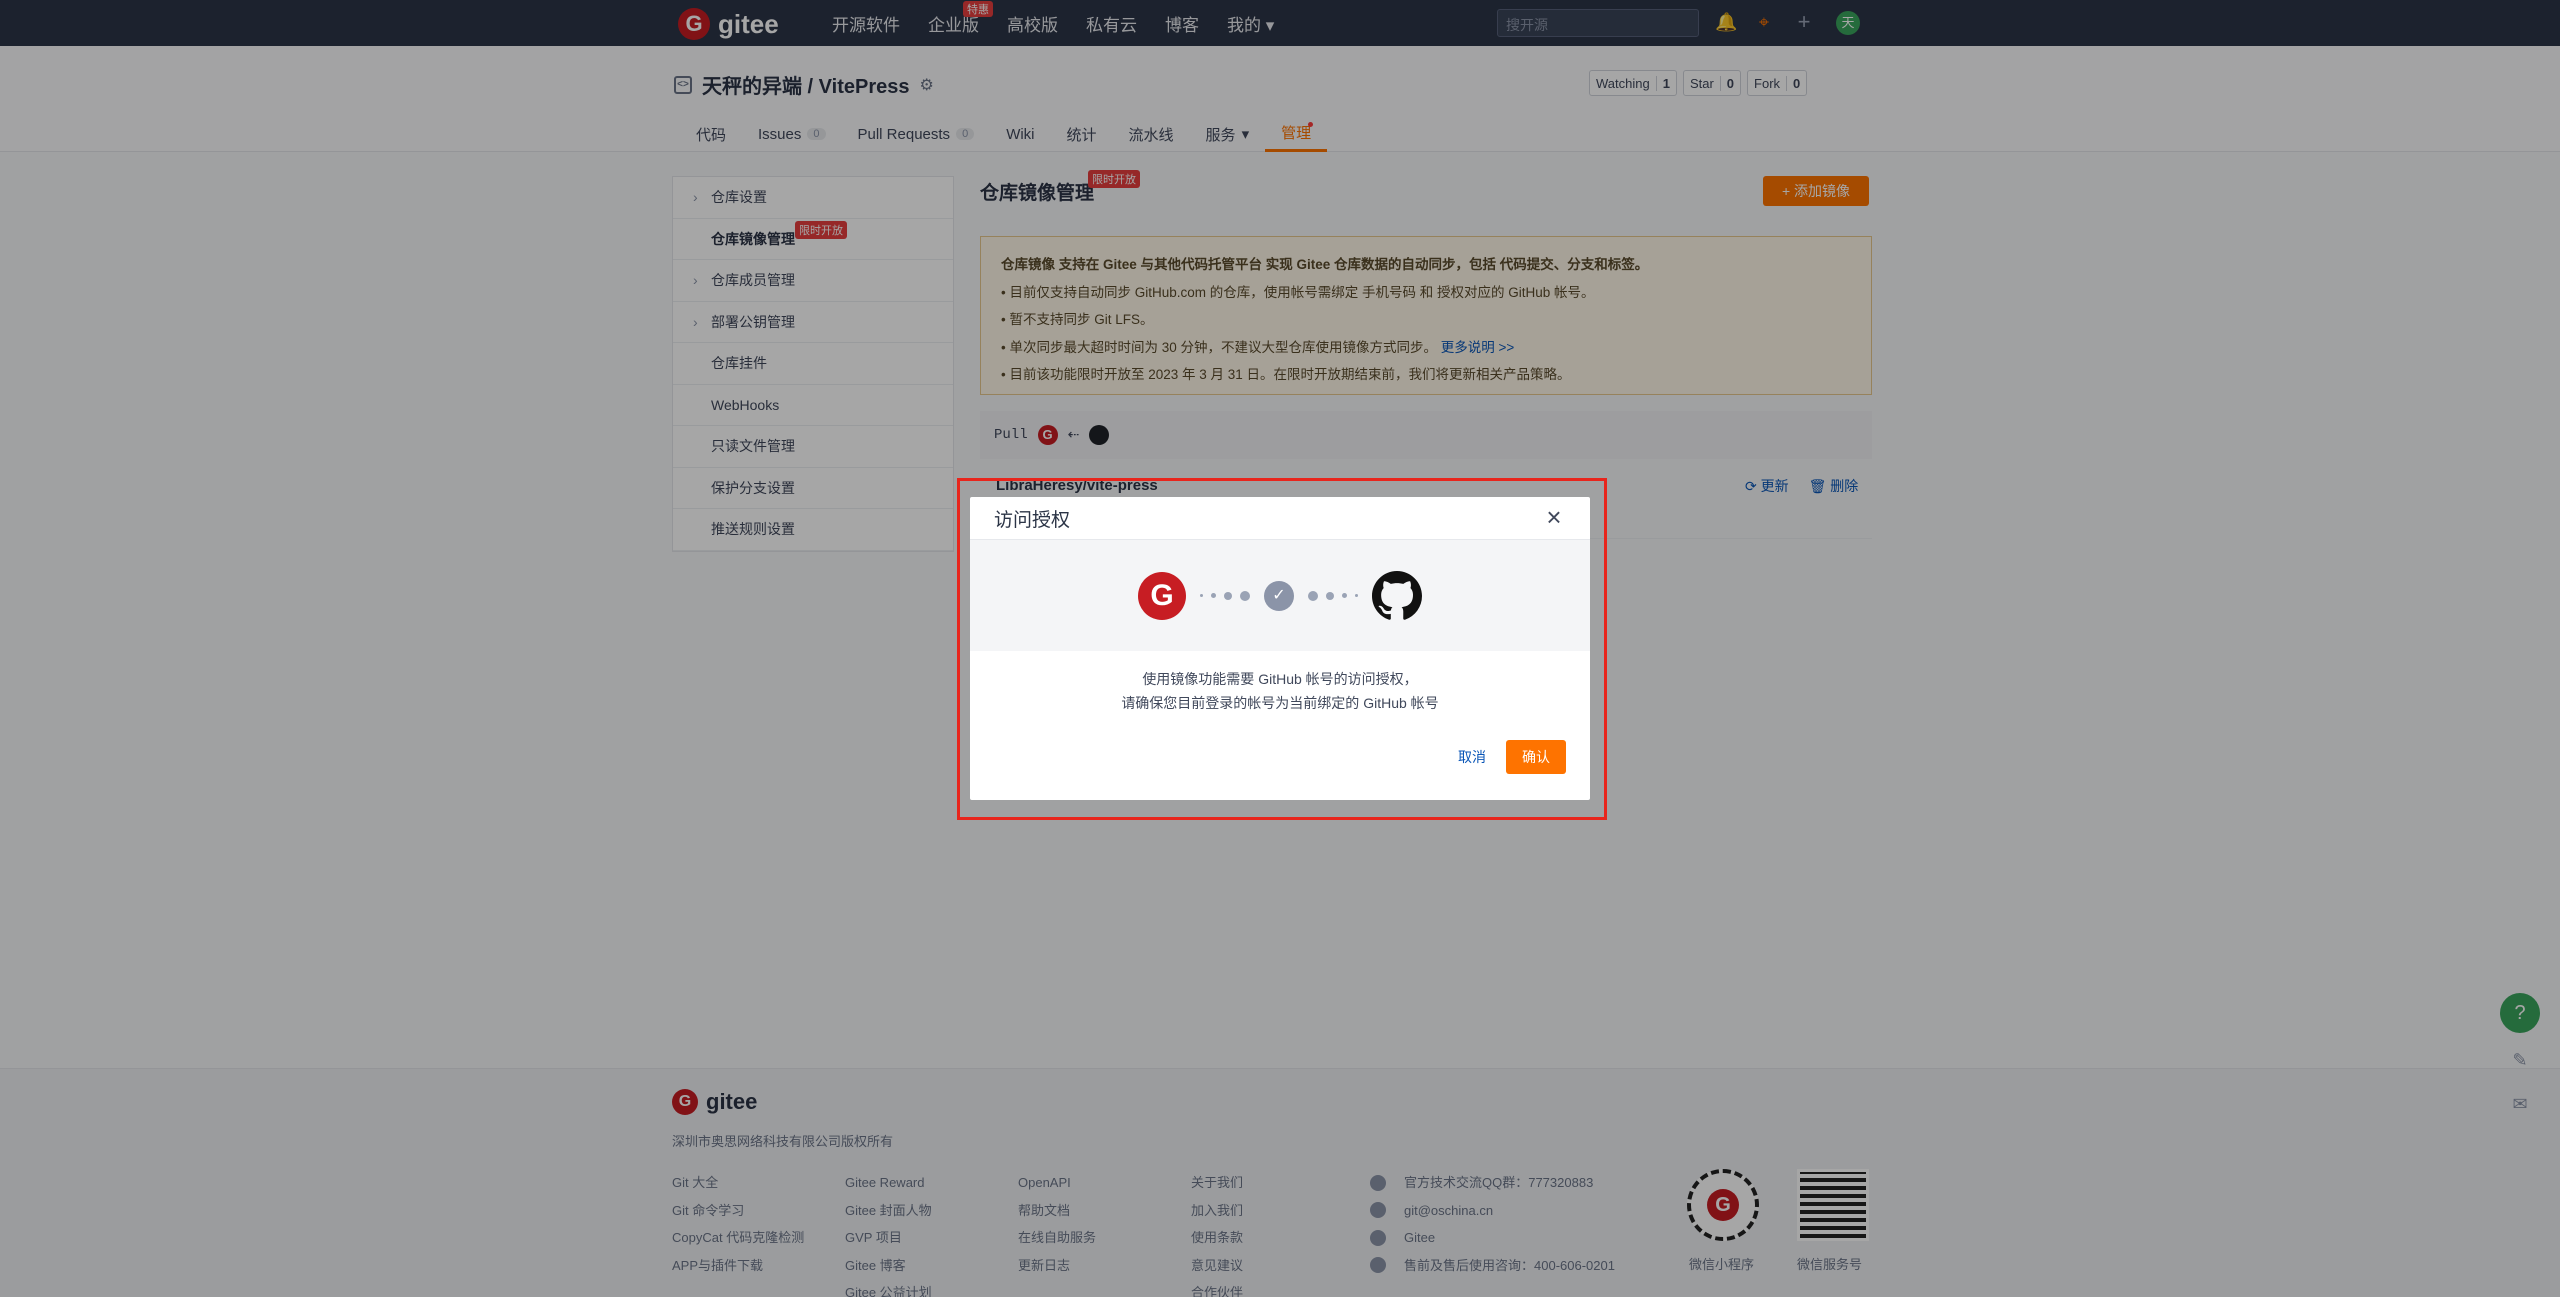  Describe the element at coordinates (1472, 757) in the screenshot. I see `cancel-button: 取消` at that location.